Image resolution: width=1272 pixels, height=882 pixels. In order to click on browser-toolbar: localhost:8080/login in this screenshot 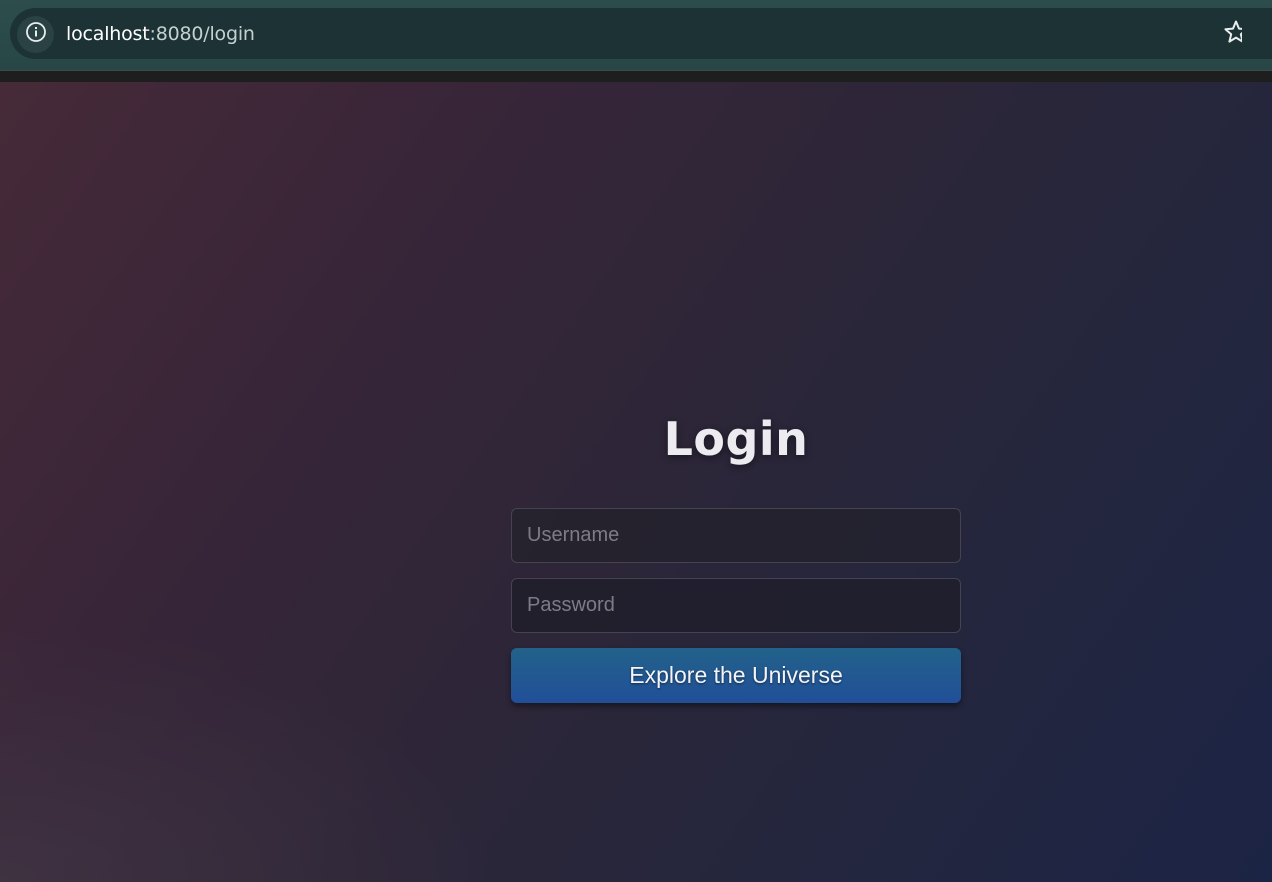, I will do `click(636, 36)`.